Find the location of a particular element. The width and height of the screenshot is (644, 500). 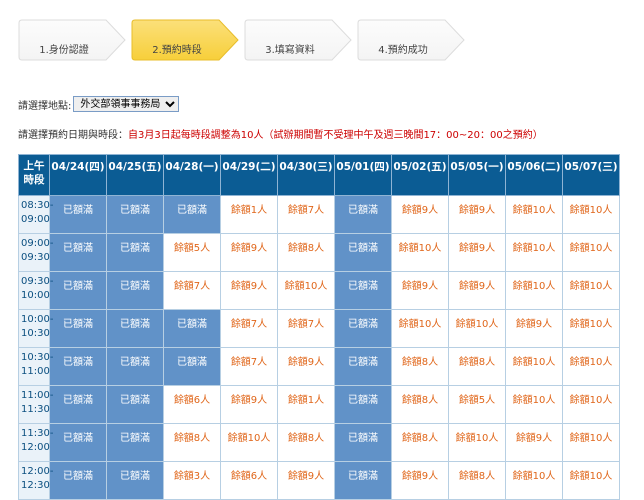

step-label: 4.預約成功 is located at coordinates (403, 50).